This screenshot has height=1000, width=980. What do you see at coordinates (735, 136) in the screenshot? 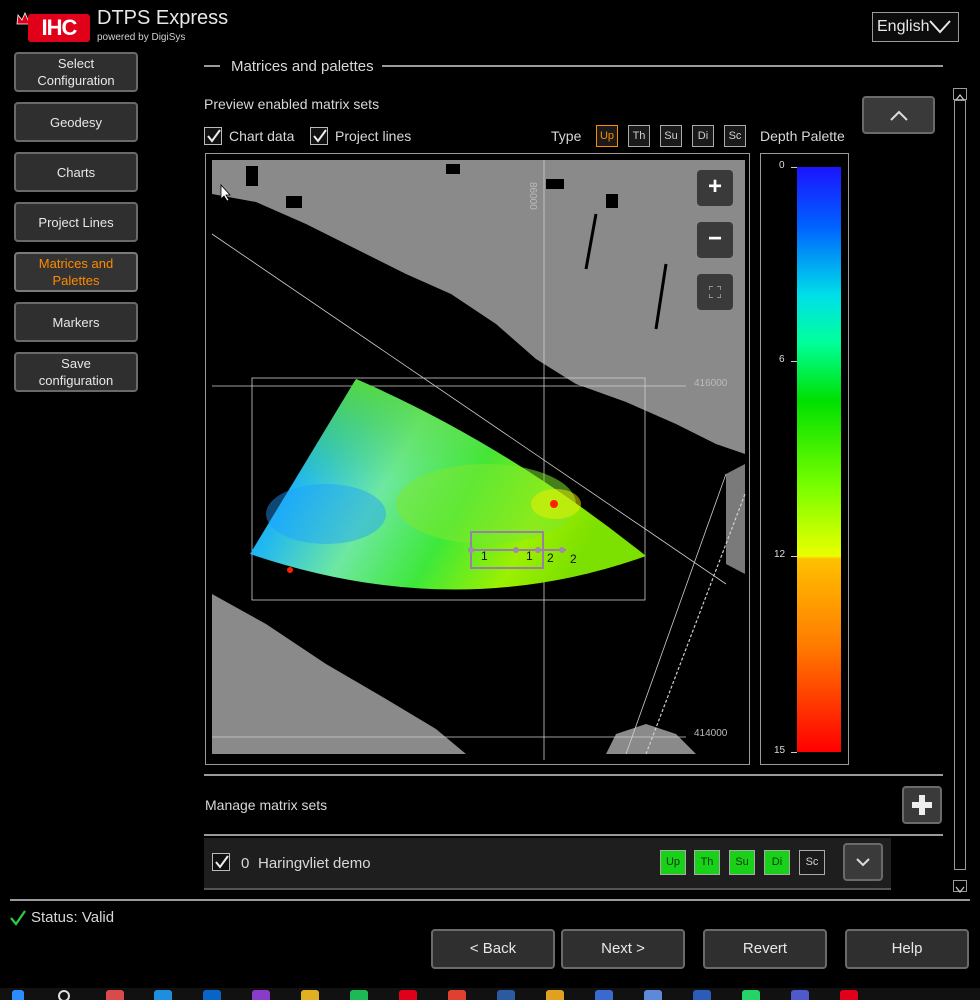
I see `type-button-sc: Sc` at bounding box center [735, 136].